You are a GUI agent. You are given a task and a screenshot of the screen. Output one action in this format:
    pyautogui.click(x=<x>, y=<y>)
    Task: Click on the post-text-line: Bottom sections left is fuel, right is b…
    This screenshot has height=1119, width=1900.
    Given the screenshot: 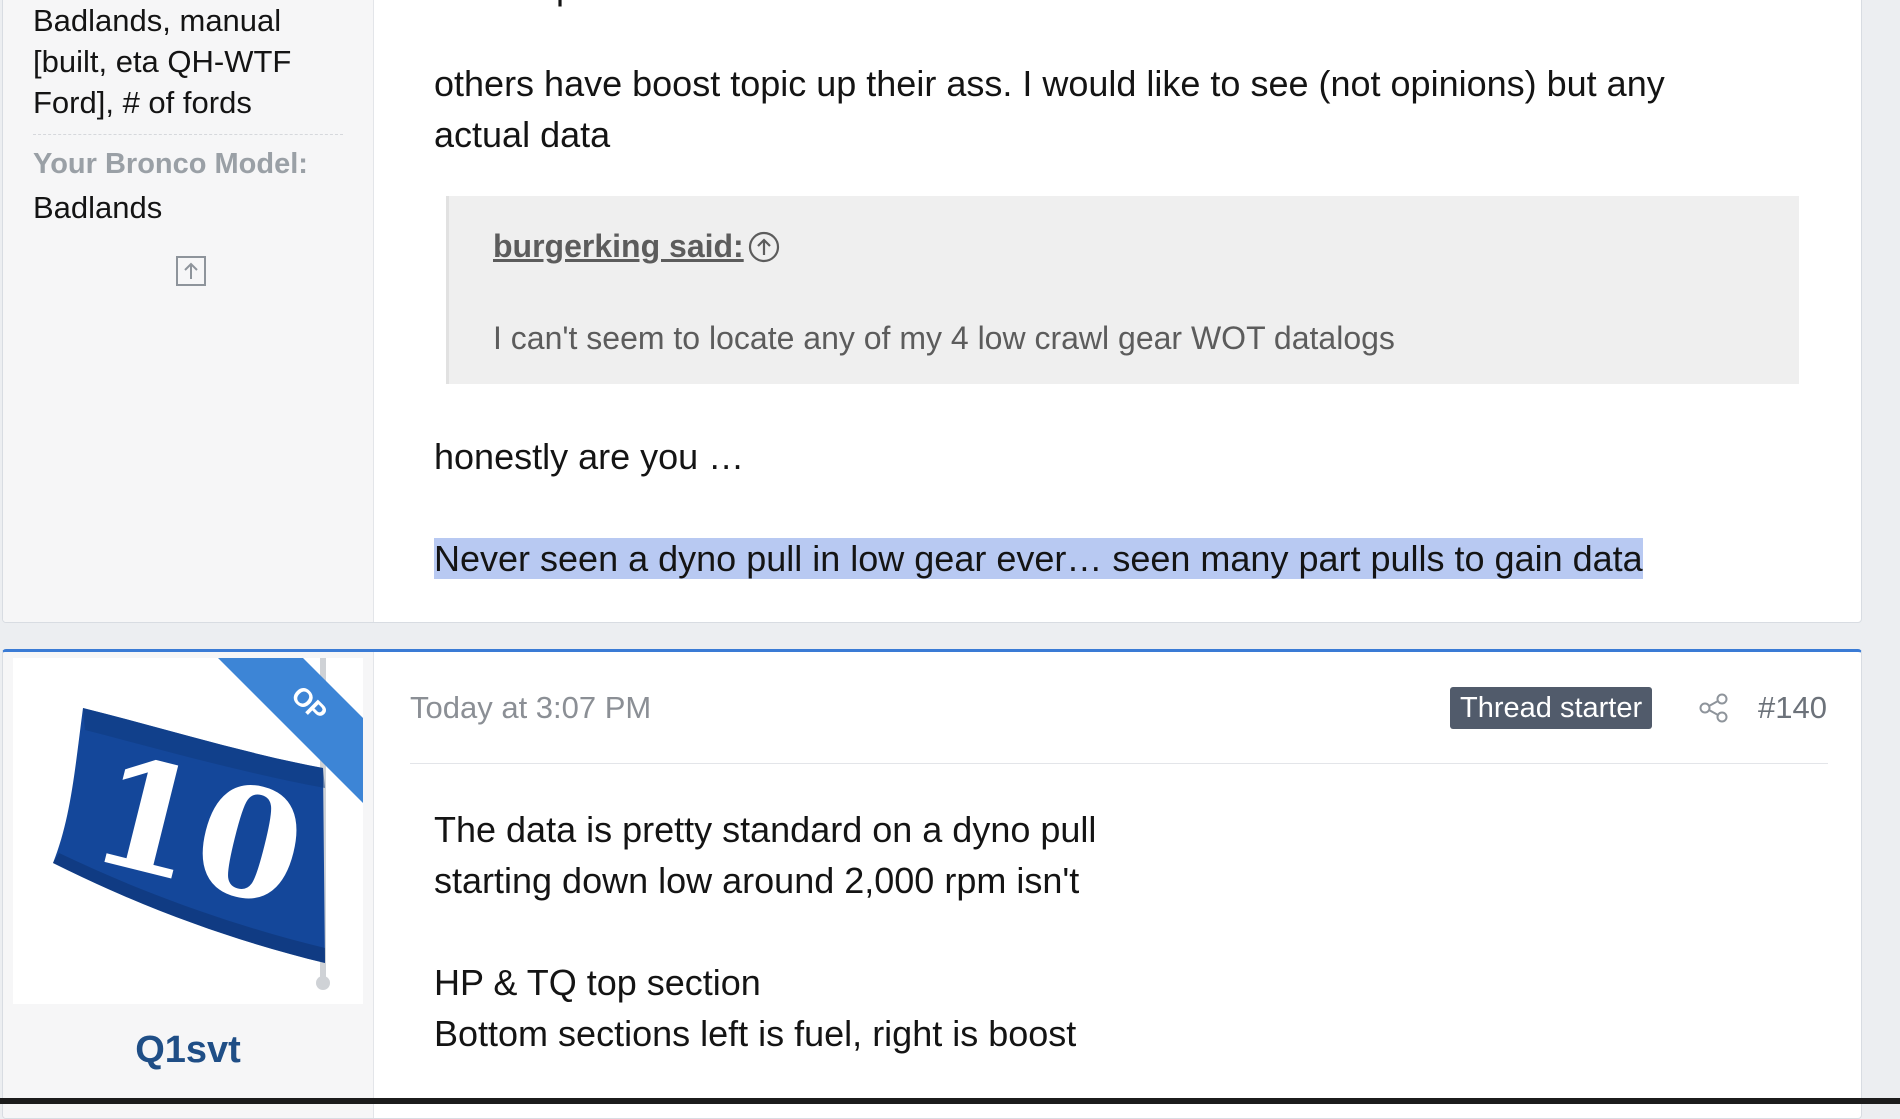 What is the action you would take?
    pyautogui.click(x=755, y=1033)
    